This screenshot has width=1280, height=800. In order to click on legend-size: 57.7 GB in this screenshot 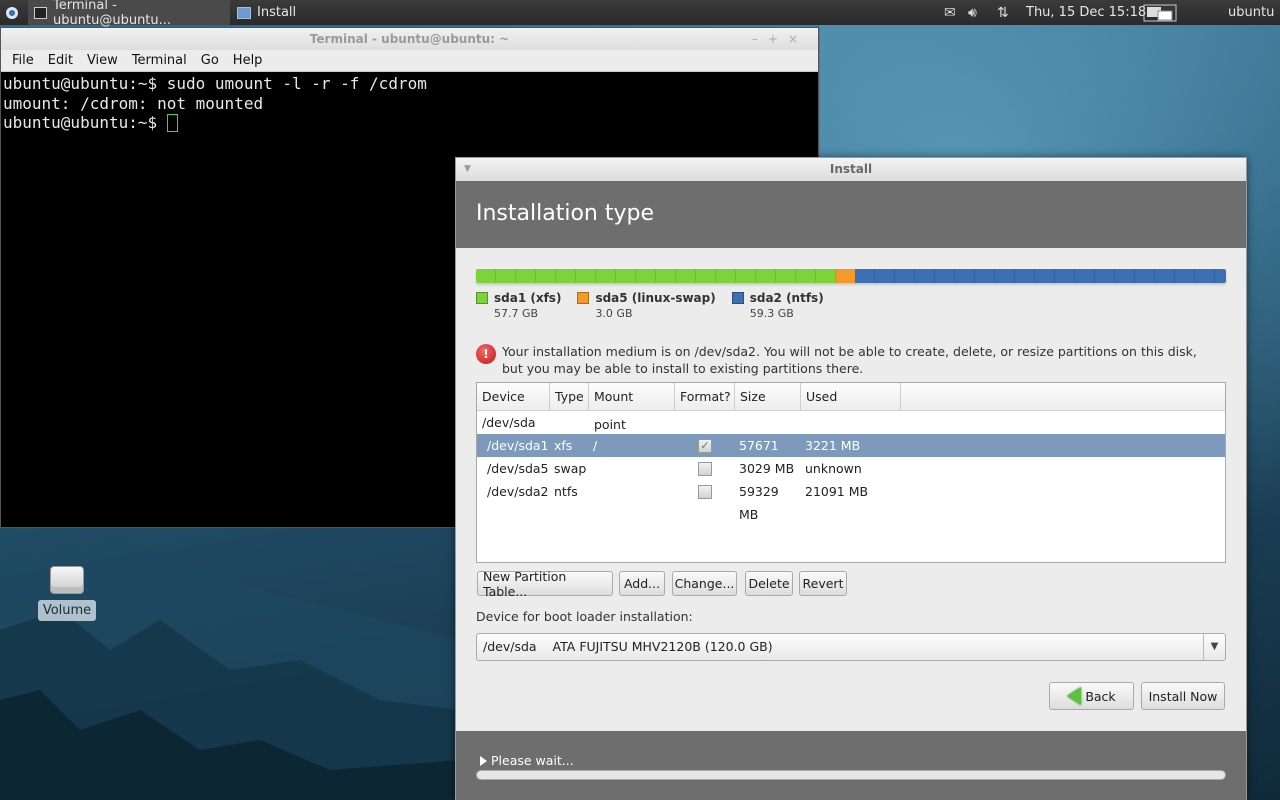, I will do `click(516, 313)`.